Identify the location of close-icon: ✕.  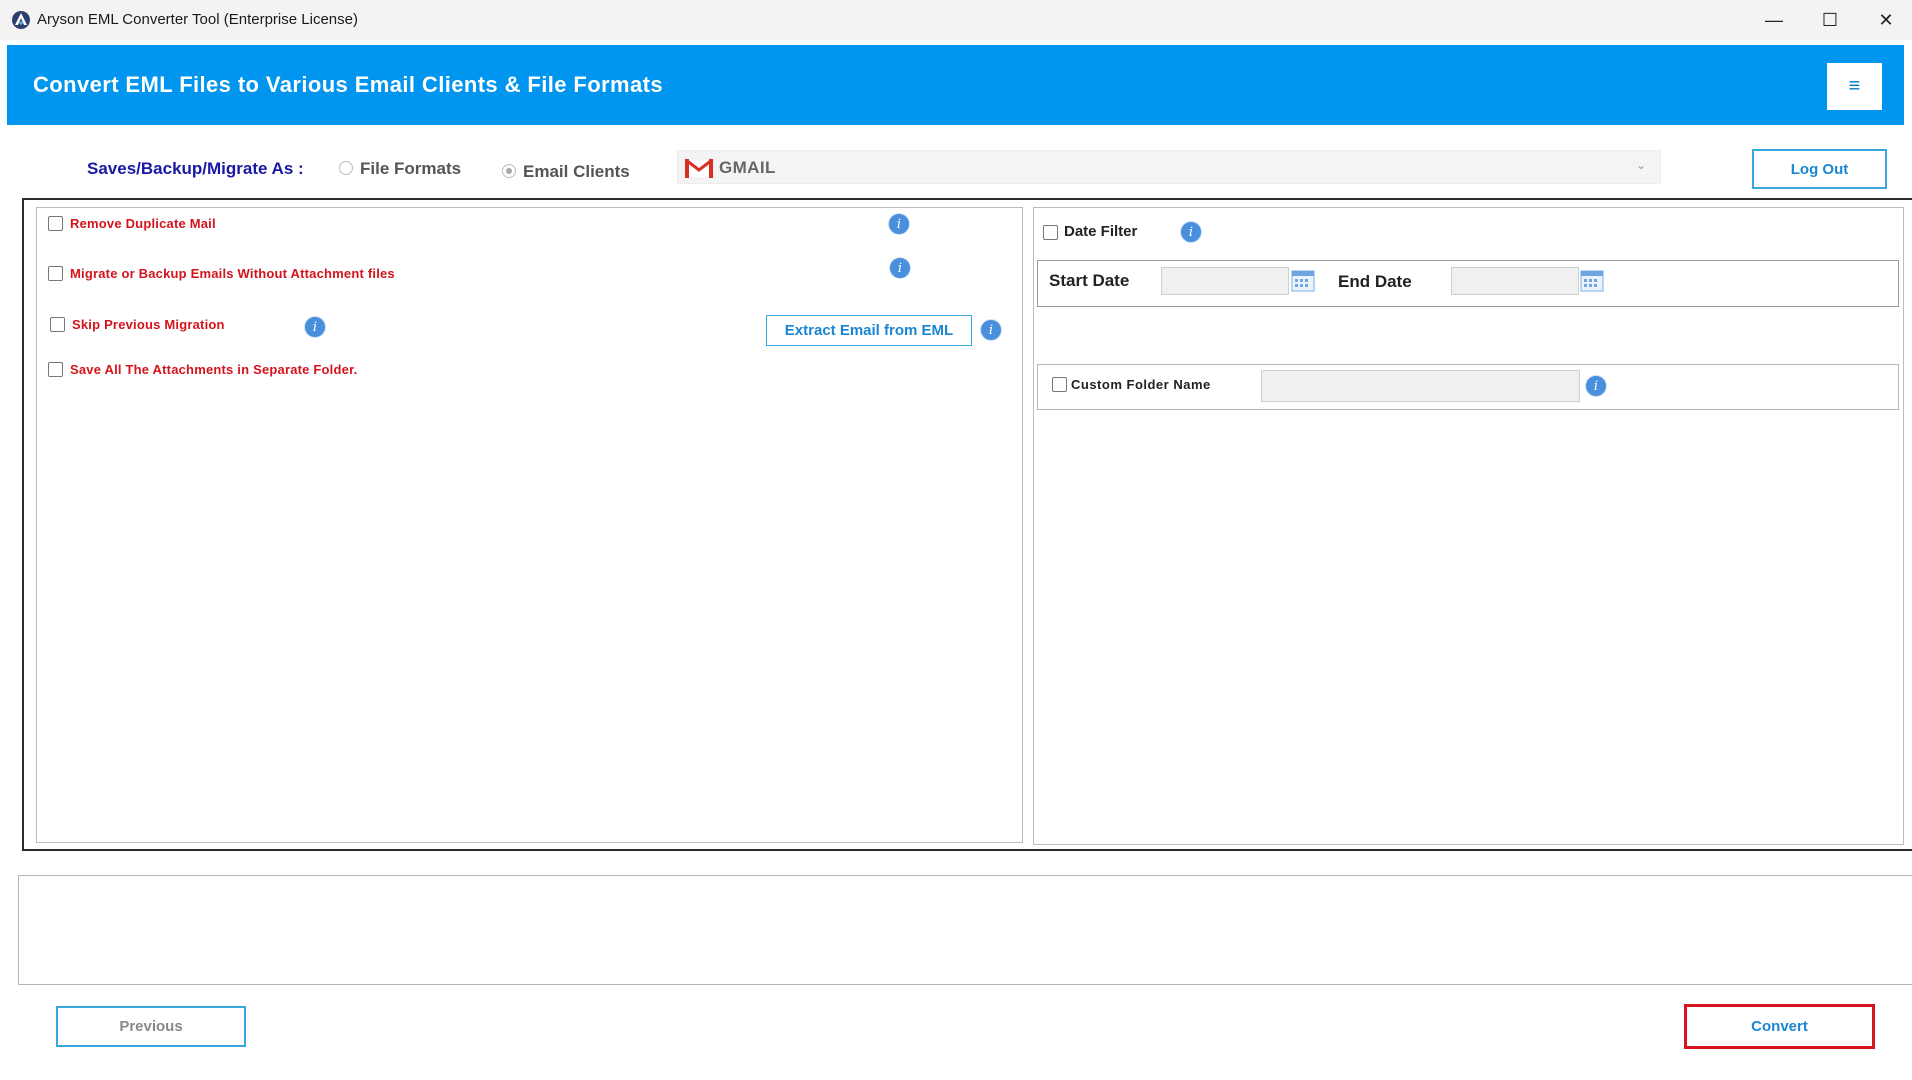
(1886, 19).